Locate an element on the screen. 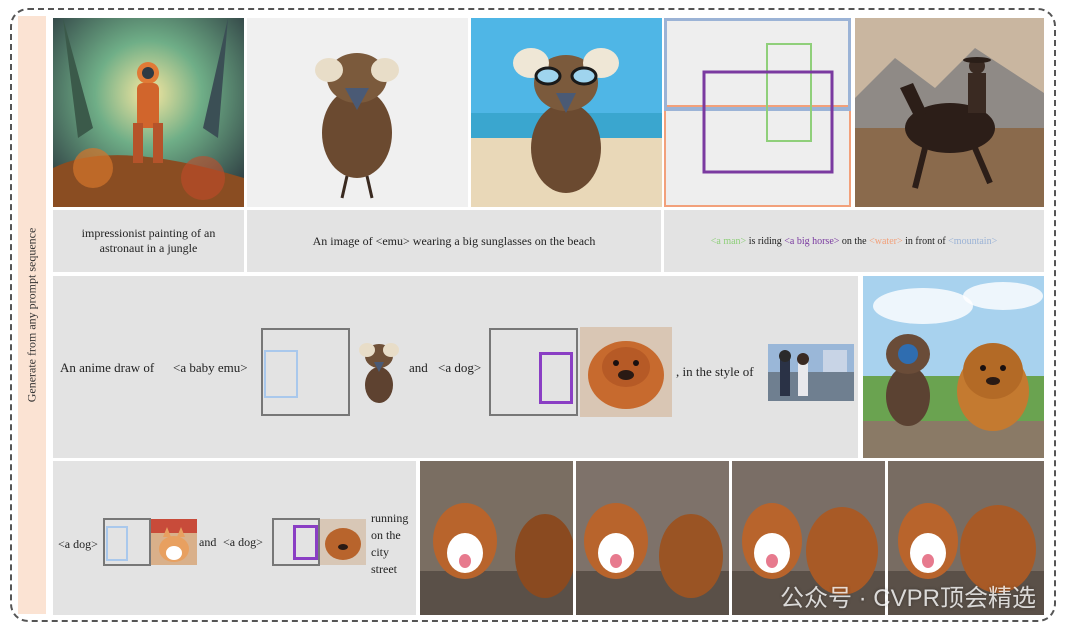  prompt-token-baby-emu: <a baby emu> is located at coordinates (210, 367).